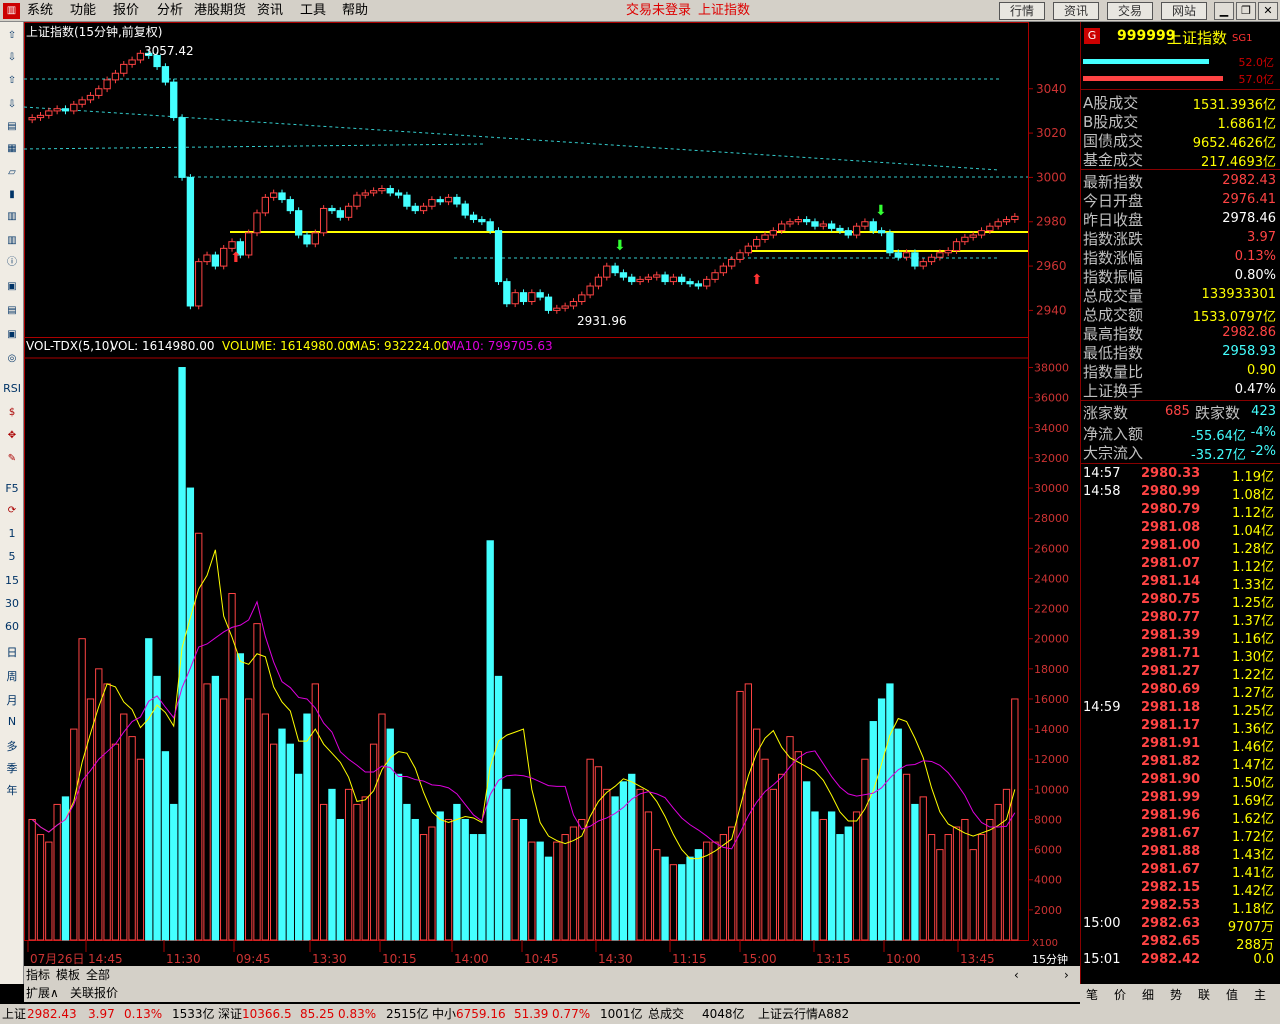 Image resolution: width=1280 pixels, height=1024 pixels. What do you see at coordinates (1176, 994) in the screenshot?
I see `panel-tab-3: 势` at bounding box center [1176, 994].